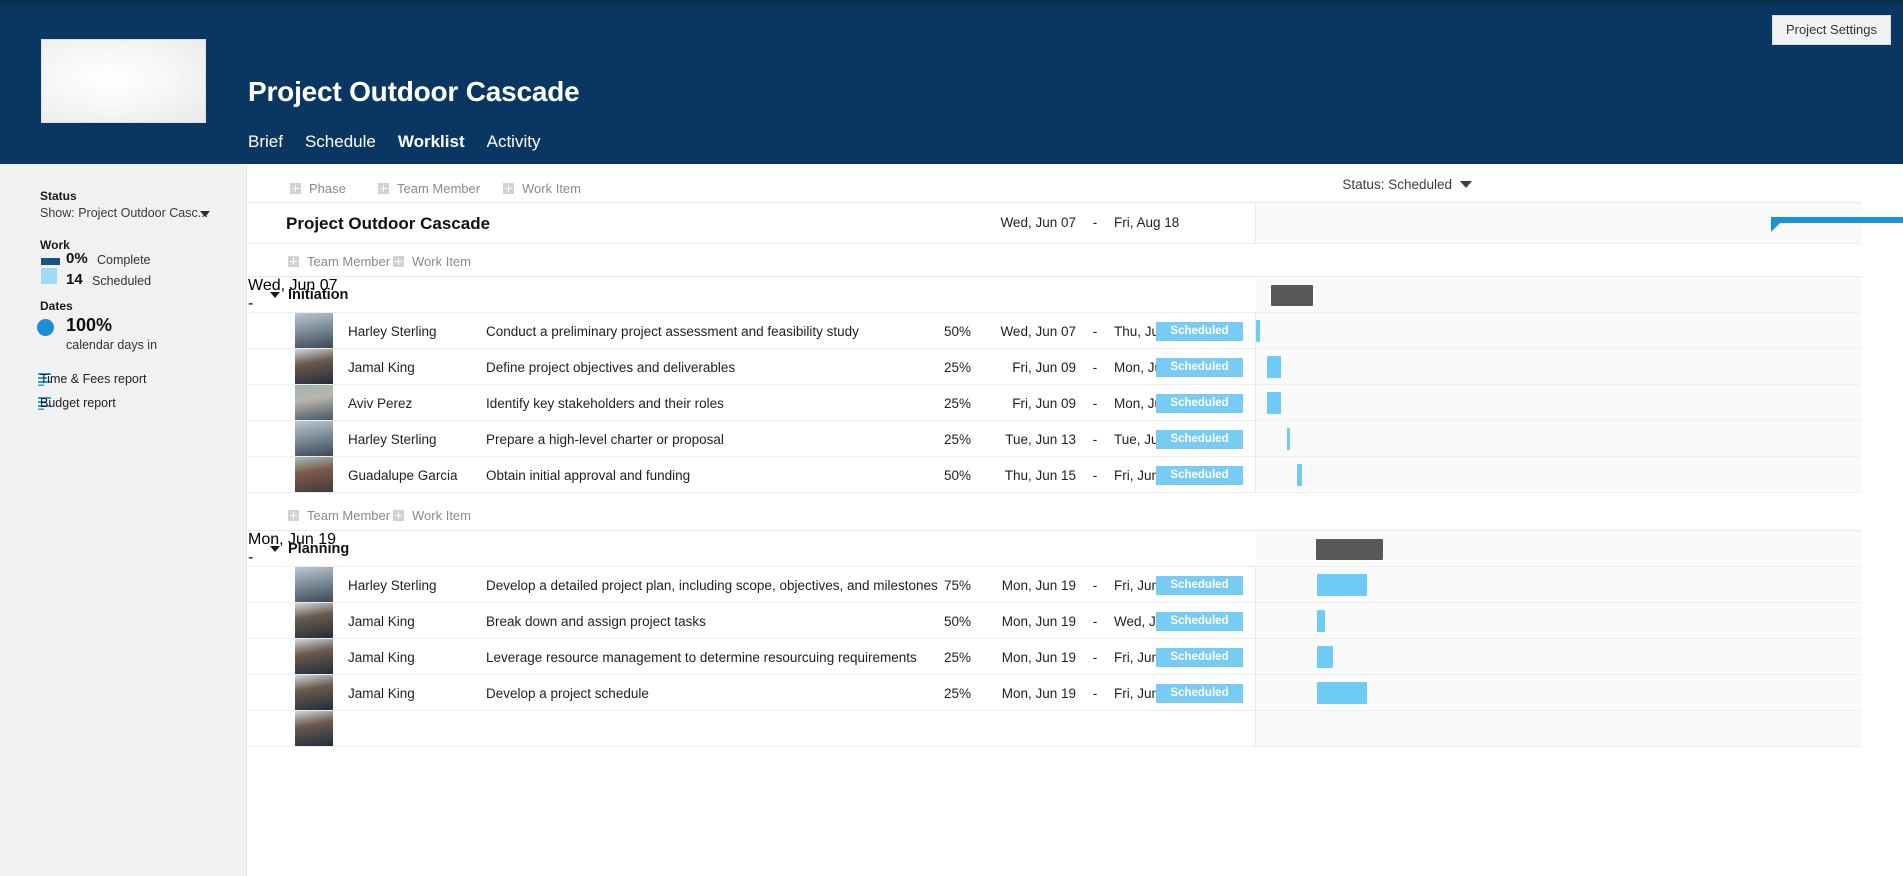  Describe the element at coordinates (429, 188) in the screenshot. I see `group-chip-team-member: Team Member` at that location.